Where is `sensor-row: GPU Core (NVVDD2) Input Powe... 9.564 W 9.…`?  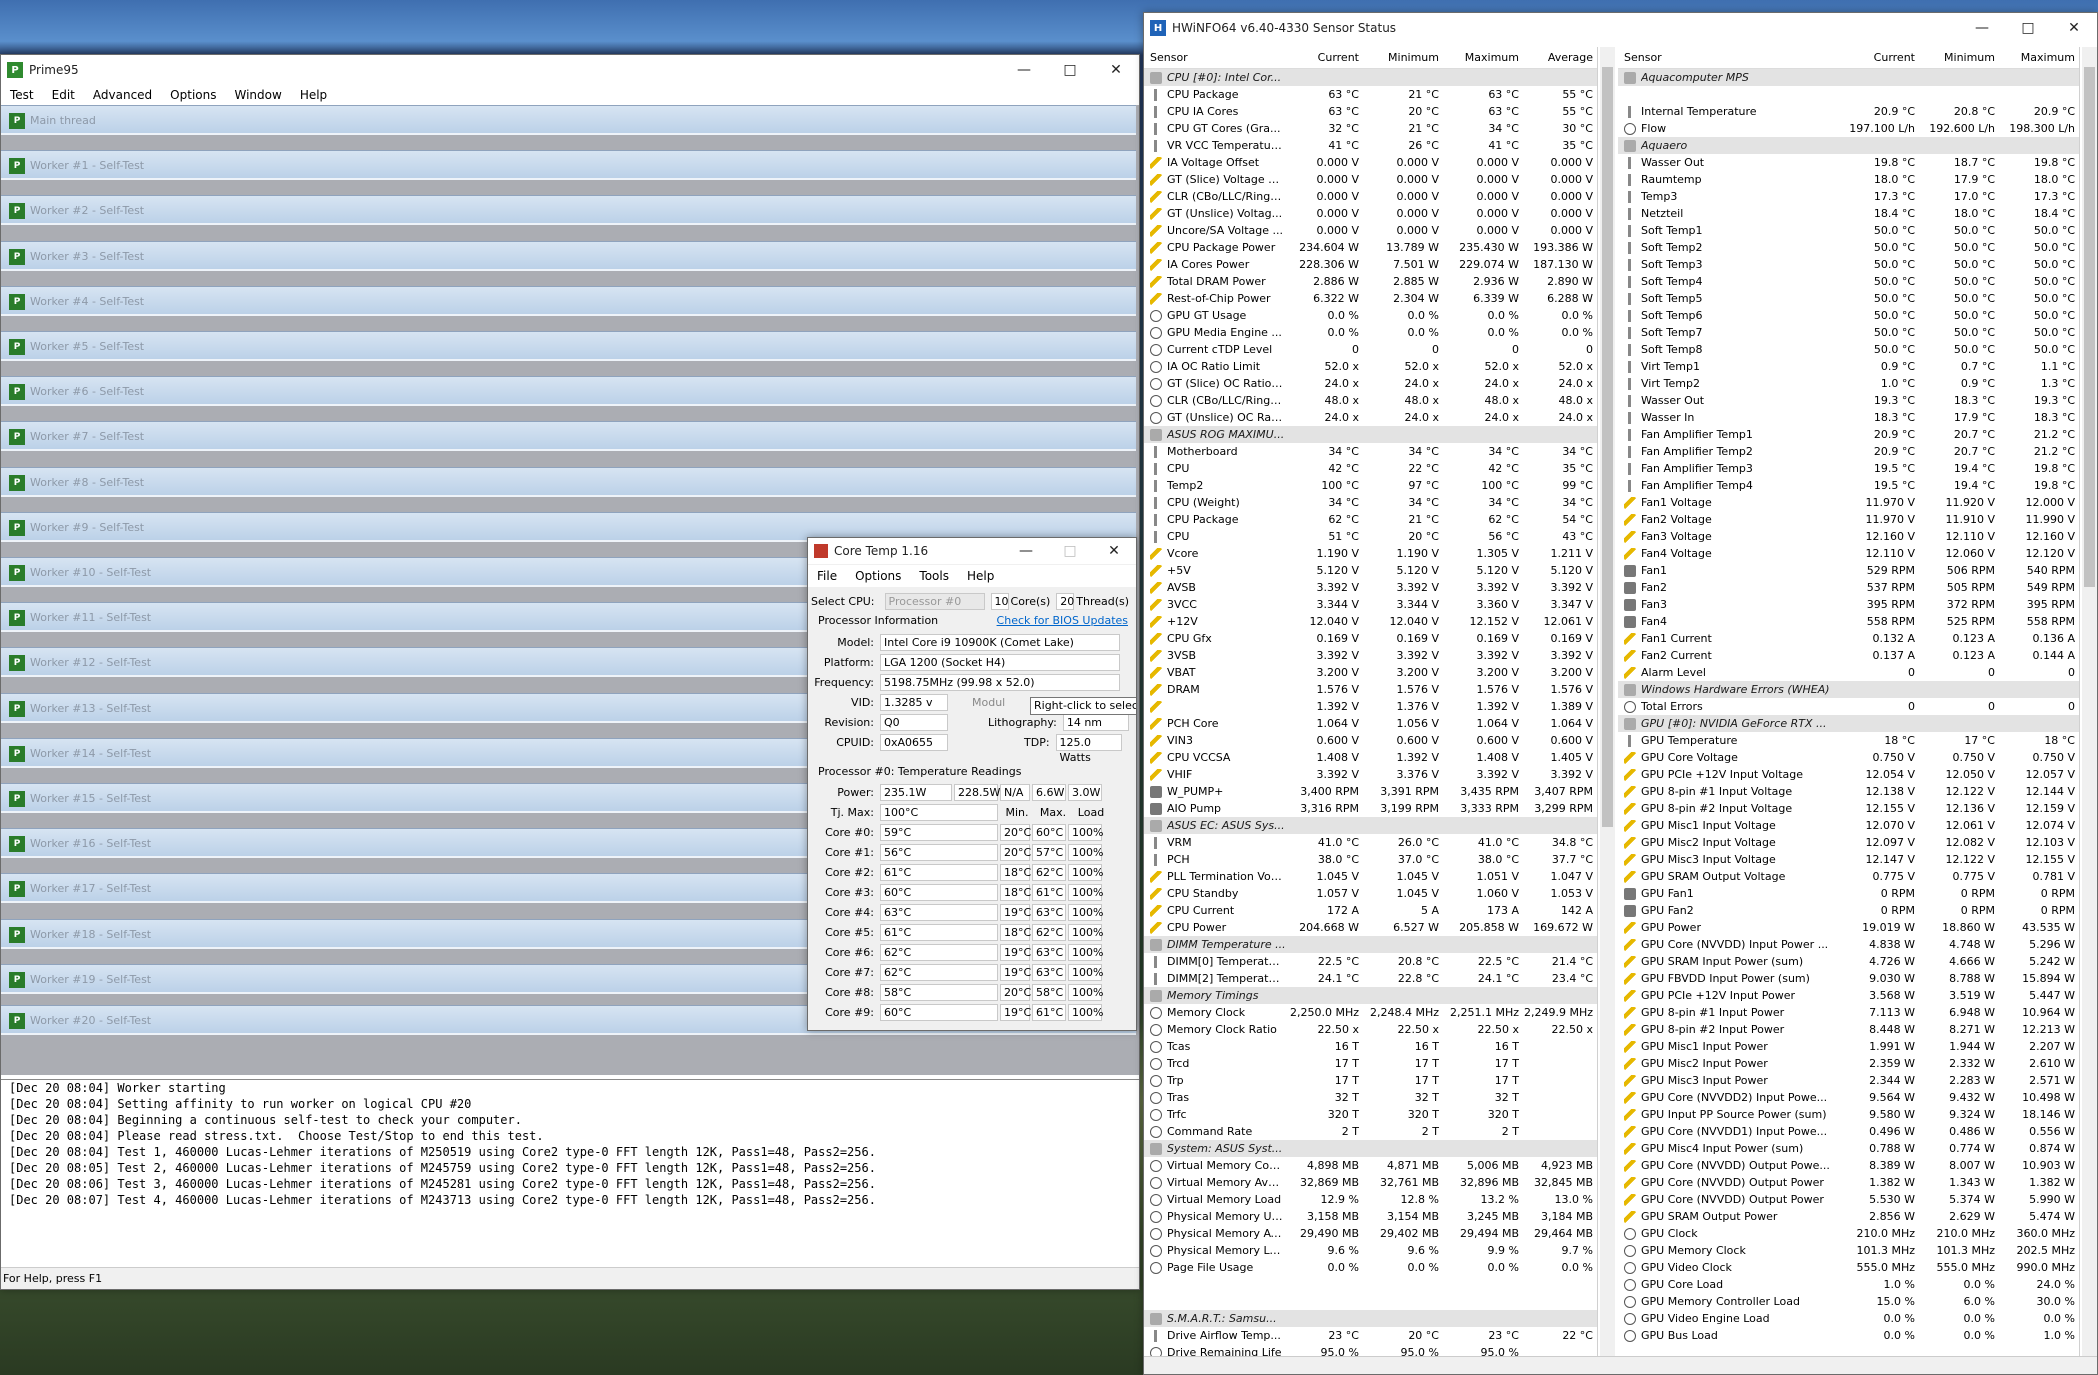
sensor-row: GPU Core (NVVDD2) Input Powe... 9.564 W 9.… is located at coordinates (1848, 1097).